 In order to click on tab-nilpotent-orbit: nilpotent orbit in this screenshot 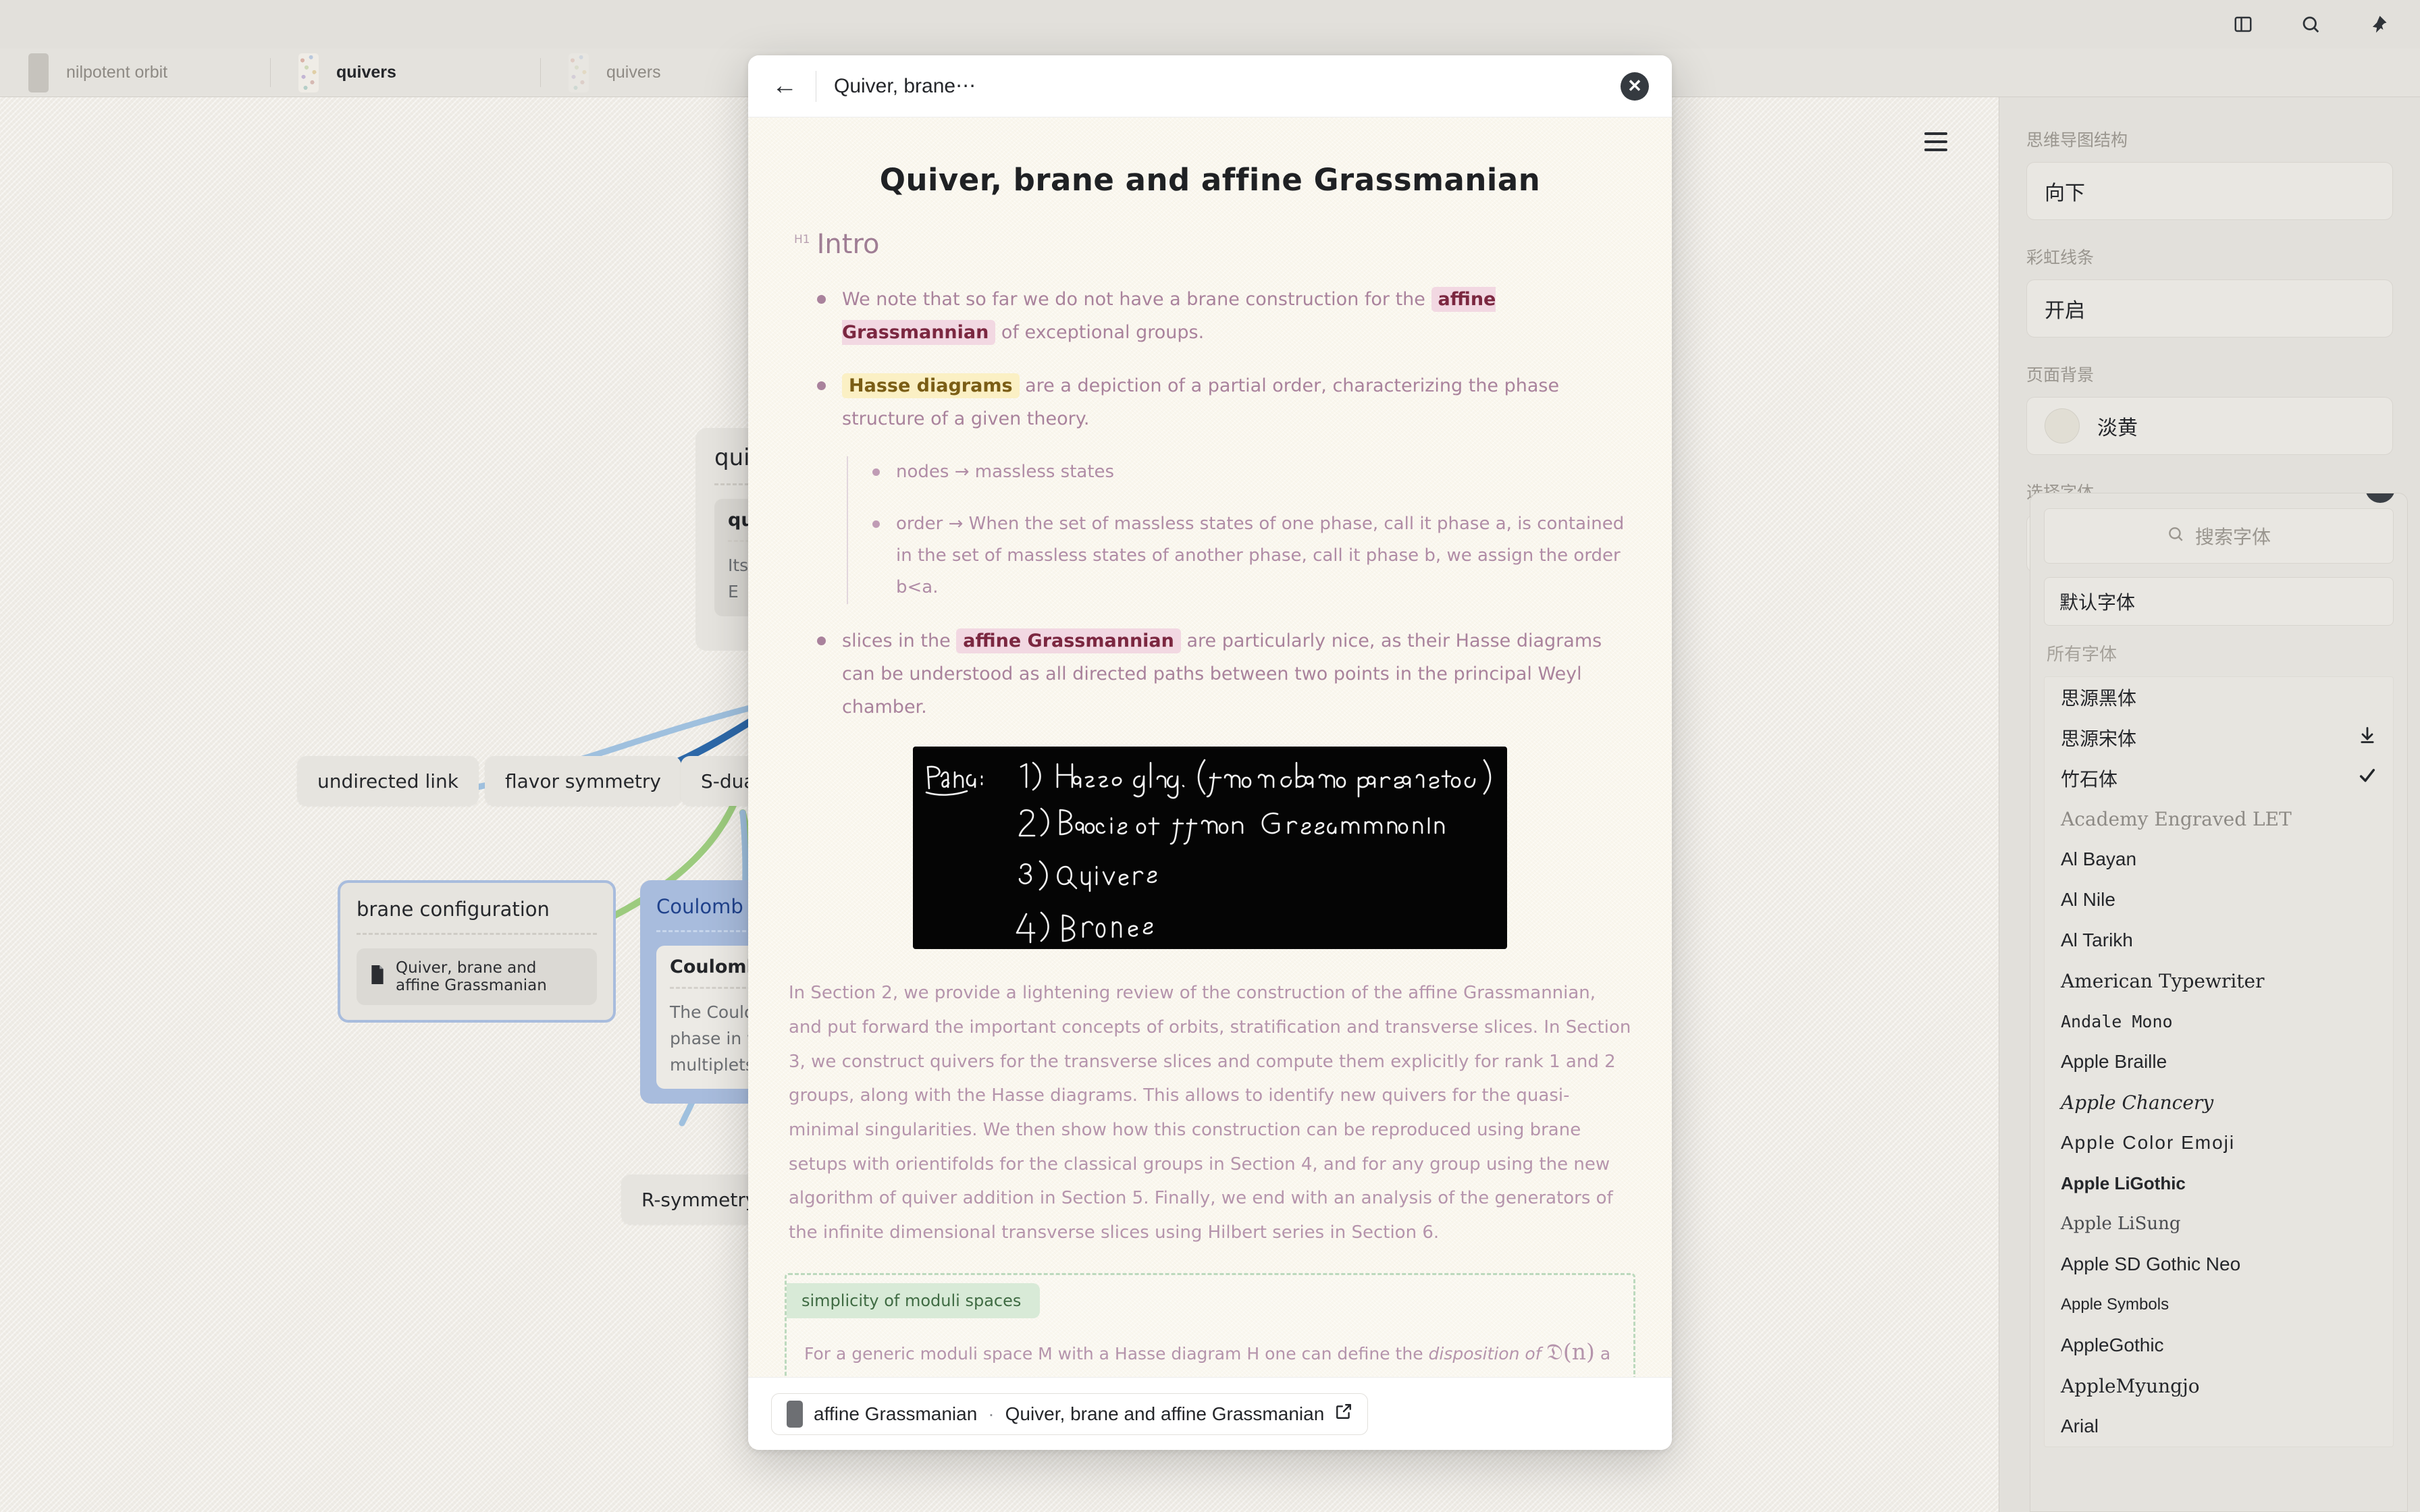, I will do `click(135, 73)`.